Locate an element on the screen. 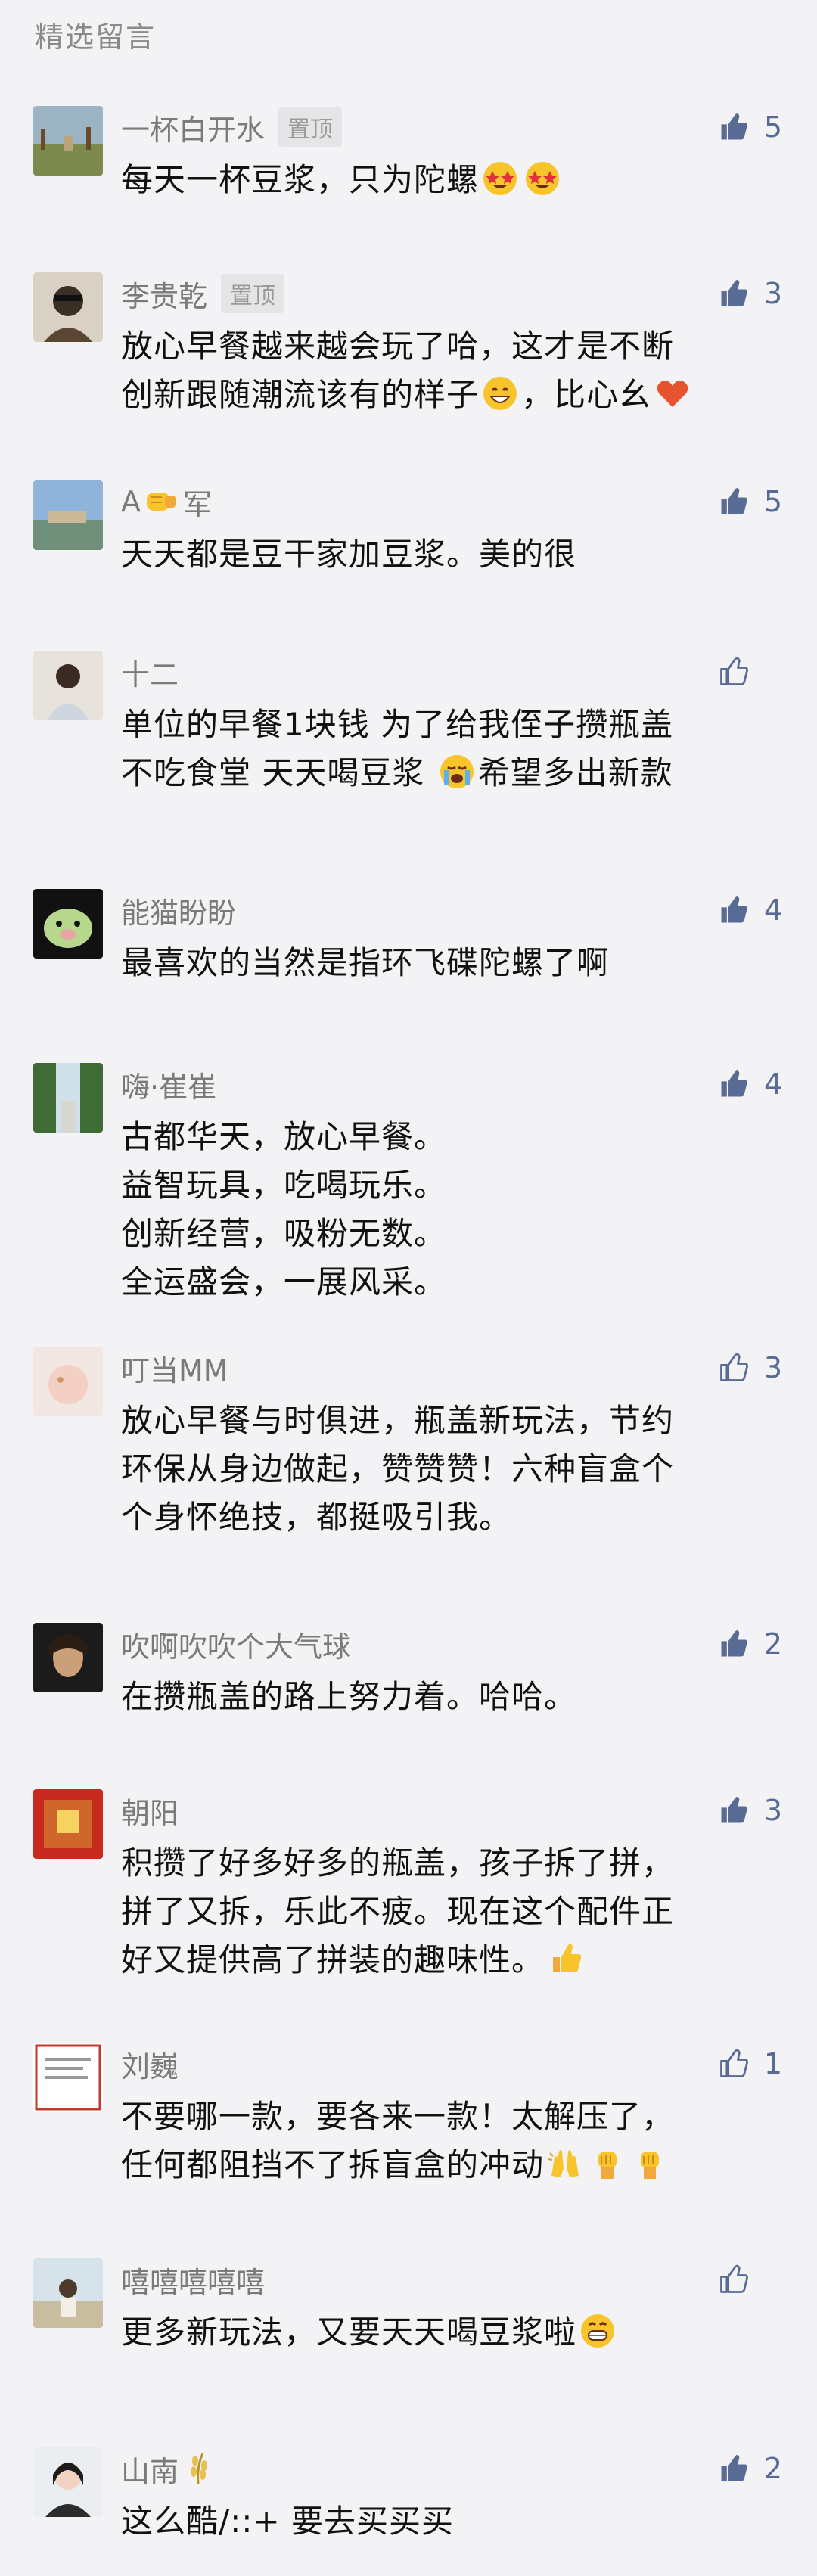 The image size is (817, 2576). comment-line: 天天都是豆干家加豆浆。美的很 is located at coordinates (446, 554).